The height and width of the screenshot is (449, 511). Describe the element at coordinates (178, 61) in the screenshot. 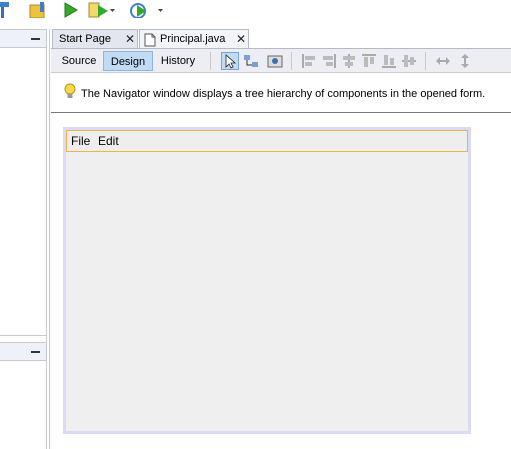

I see `tab-history: History` at that location.